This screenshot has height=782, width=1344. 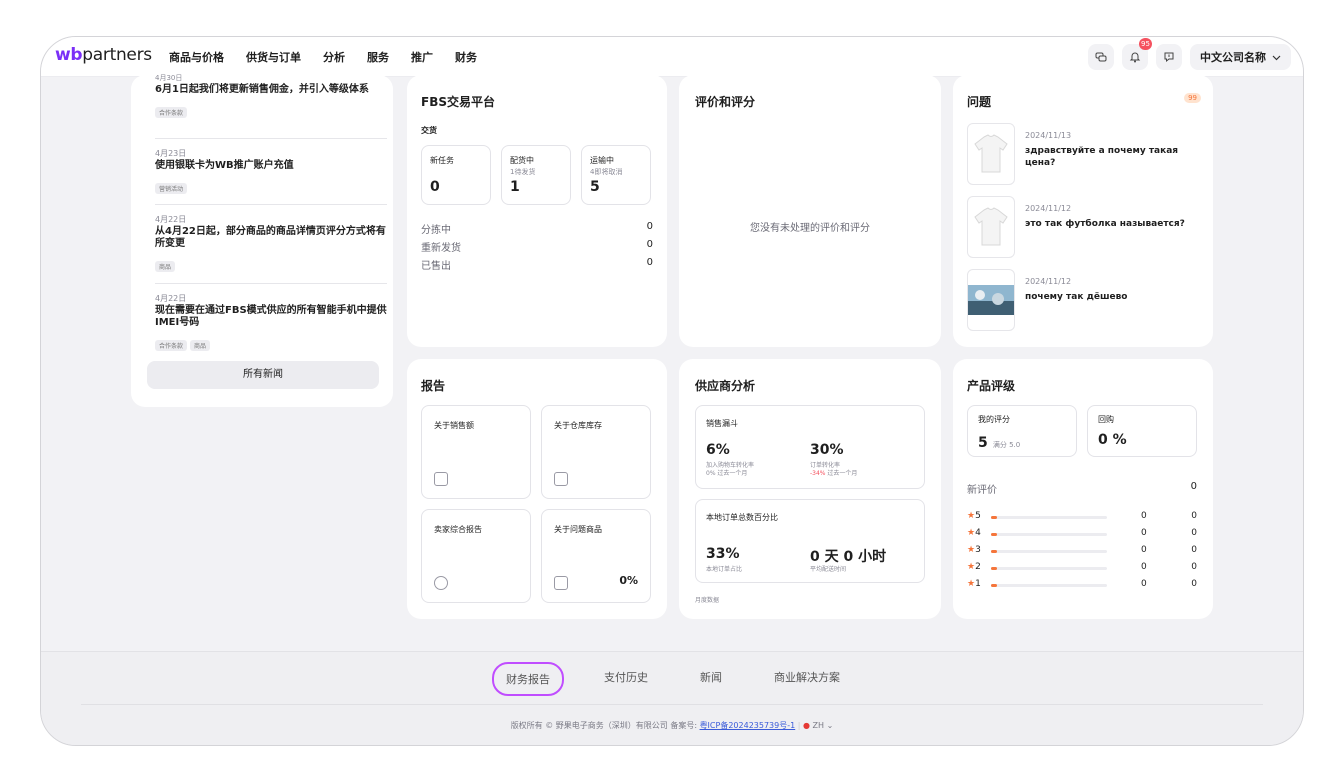 I want to click on footer-link-news: 新闻, so click(x=711, y=679).